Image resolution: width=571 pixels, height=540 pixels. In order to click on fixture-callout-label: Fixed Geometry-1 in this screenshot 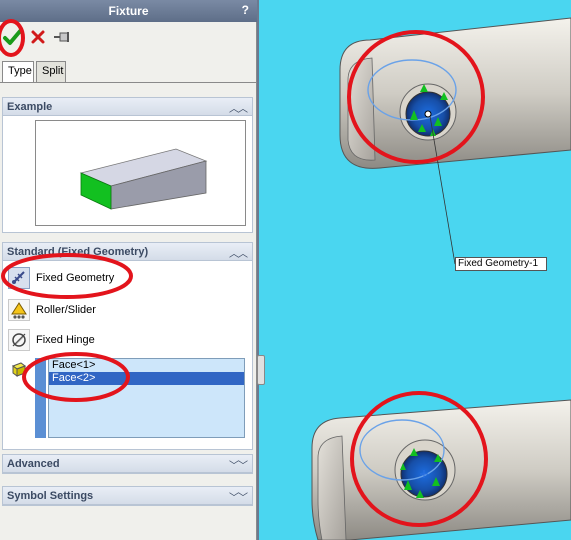, I will do `click(501, 264)`.